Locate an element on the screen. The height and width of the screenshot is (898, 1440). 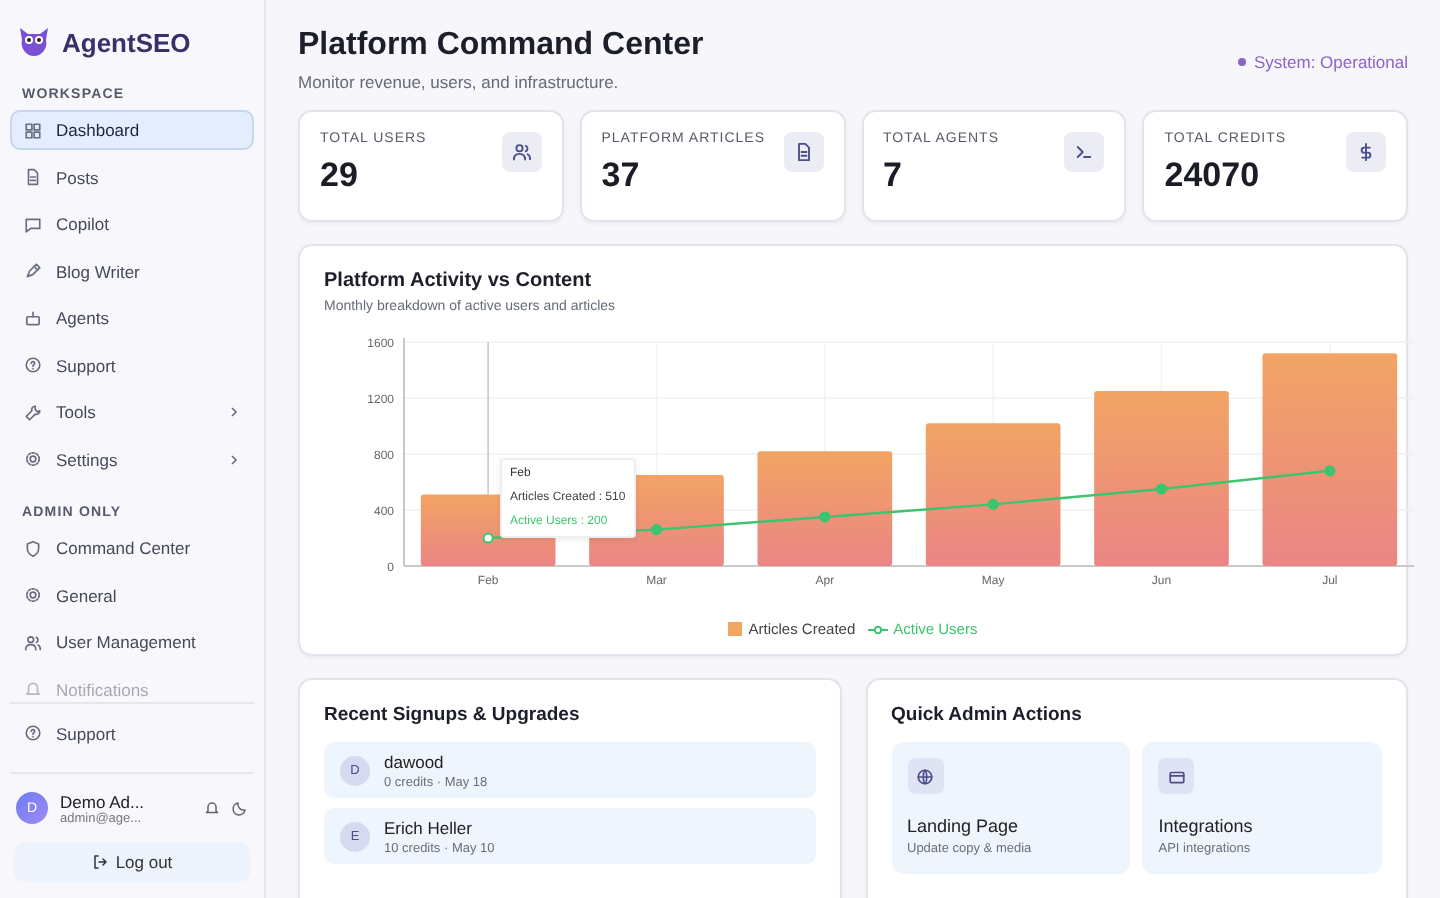
nav-item: Posts is located at coordinates (132, 177).